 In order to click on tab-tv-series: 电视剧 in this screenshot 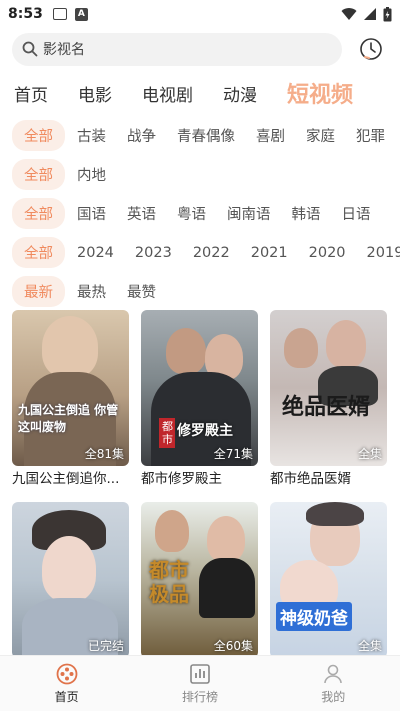, I will do `click(167, 93)`.